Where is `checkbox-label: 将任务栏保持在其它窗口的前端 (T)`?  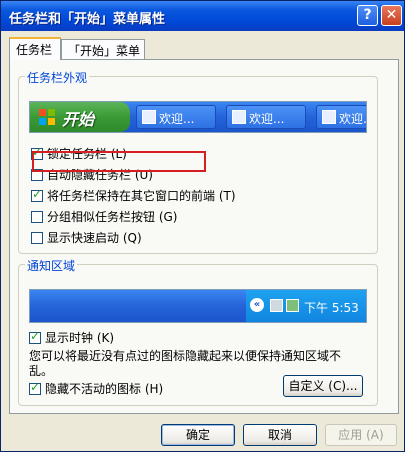 checkbox-label: 将任务栏保持在其它窗口的前端 (T) is located at coordinates (141, 196).